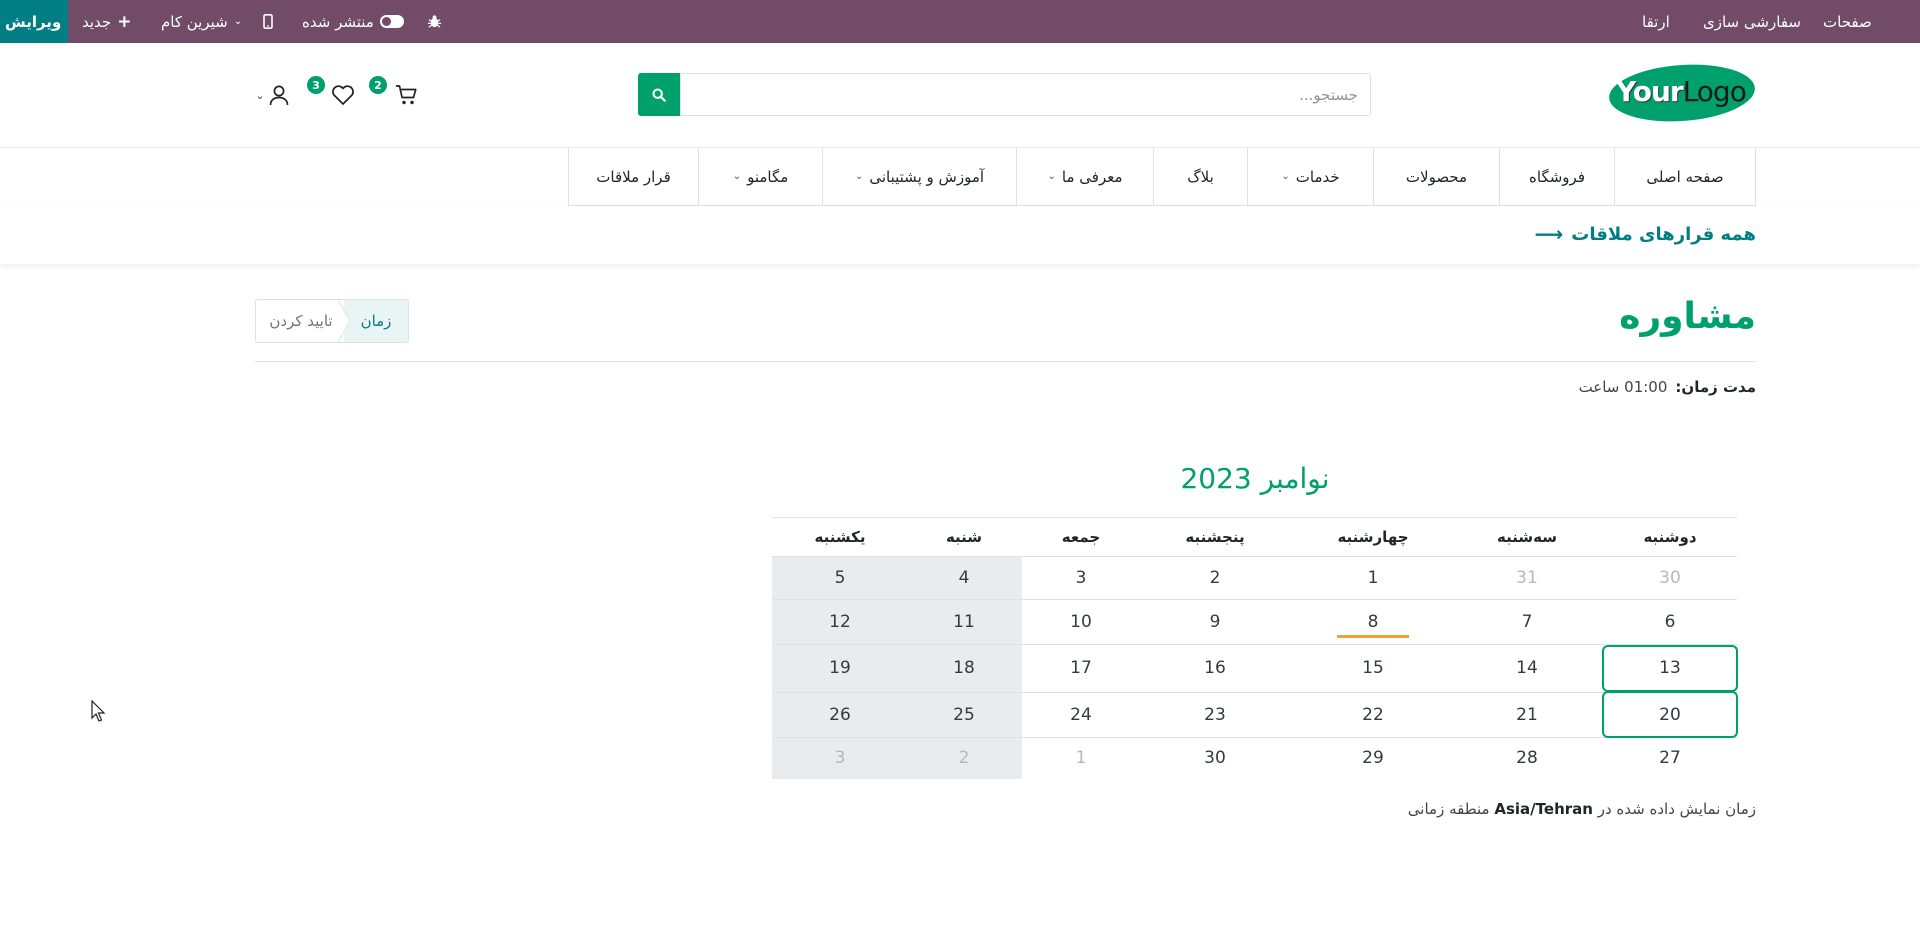 The width and height of the screenshot is (1920, 947). Describe the element at coordinates (378, 85) in the screenshot. I see `cart-count-badge: 2` at that location.